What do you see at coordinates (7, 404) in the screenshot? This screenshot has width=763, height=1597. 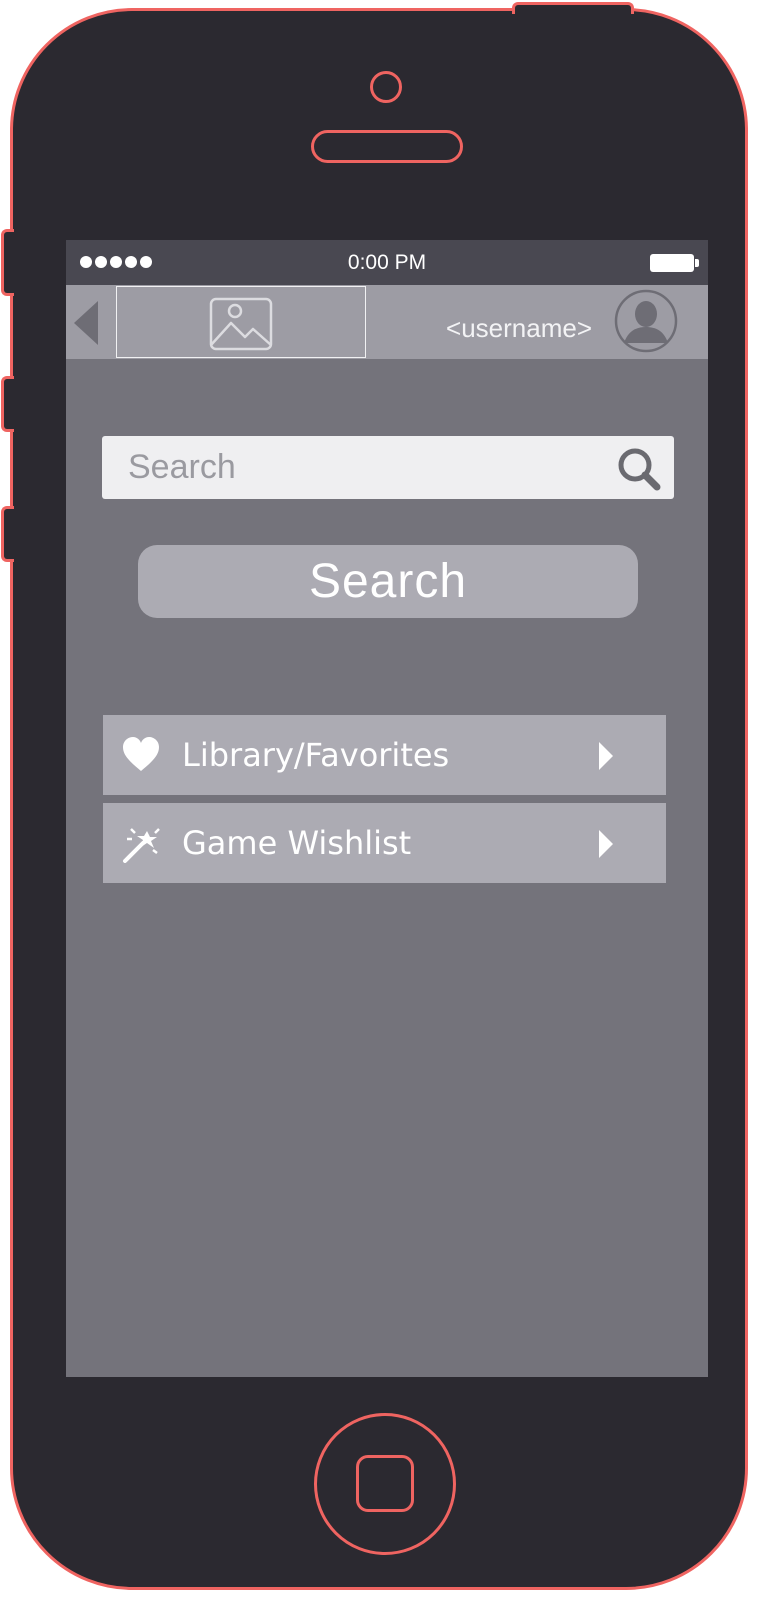 I see `volume-up-button` at bounding box center [7, 404].